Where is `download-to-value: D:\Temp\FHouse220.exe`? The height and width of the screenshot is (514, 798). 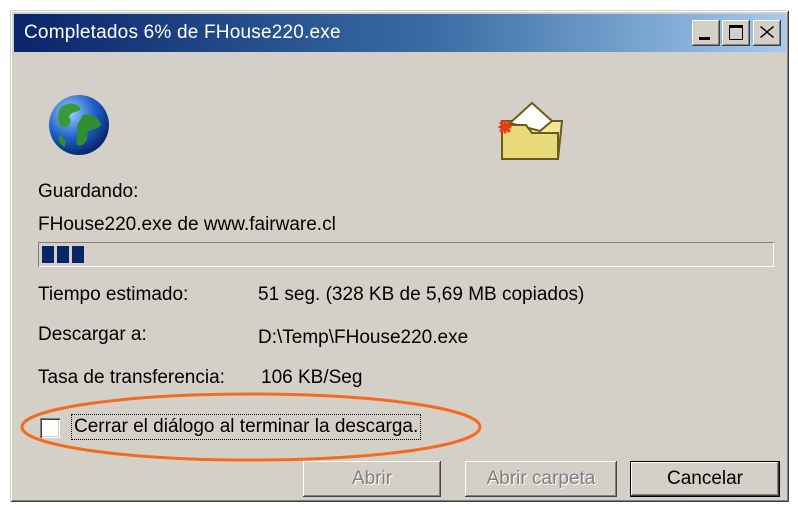 download-to-value: D:\Temp\FHouse220.exe is located at coordinates (363, 337).